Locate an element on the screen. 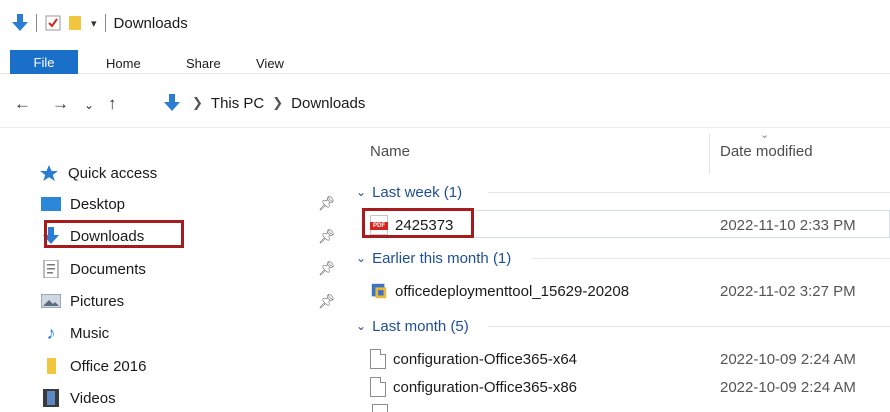 This screenshot has height=412, width=890. sidebar-item-label: Desktop is located at coordinates (98, 204).